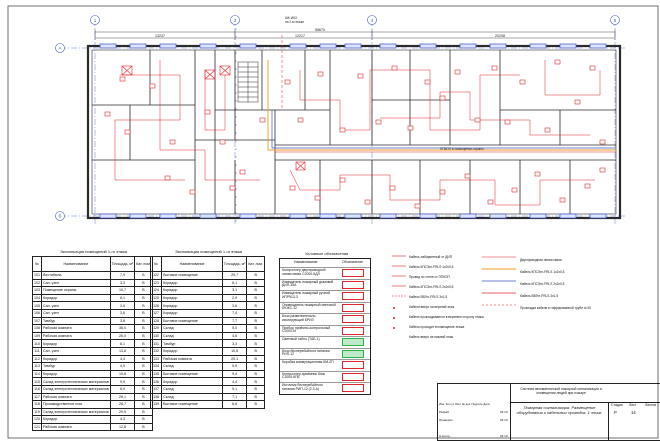 This screenshot has width=660, height=441. What do you see at coordinates (156, 404) in the screenshot?
I see `table-cell: 139` at bounding box center [156, 404].